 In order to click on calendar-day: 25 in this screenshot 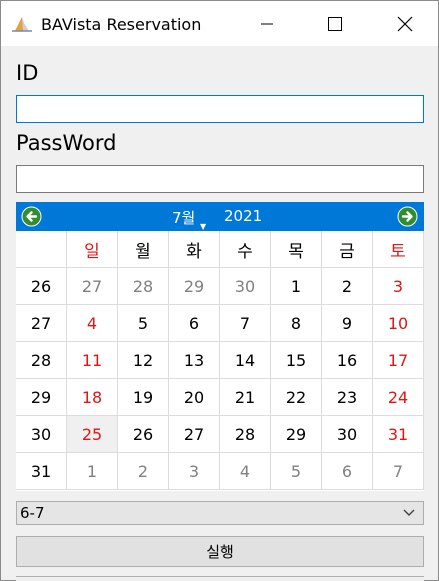, I will do `click(92, 434)`.